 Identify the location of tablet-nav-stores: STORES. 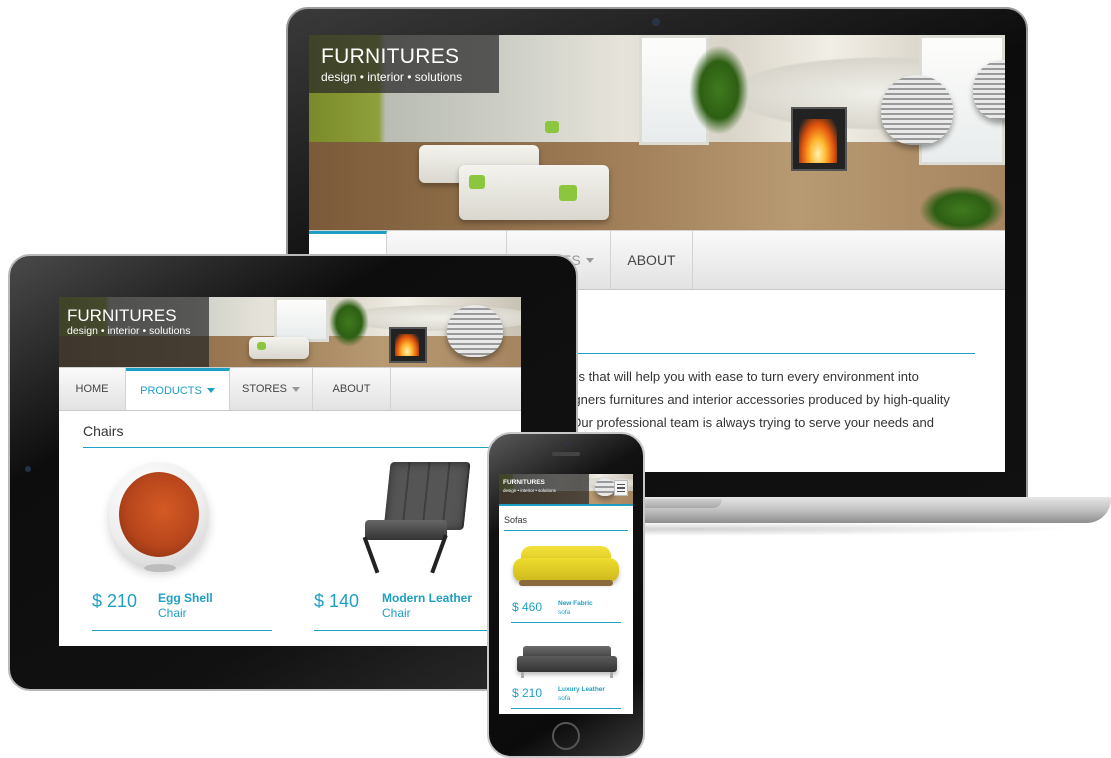
(271, 389).